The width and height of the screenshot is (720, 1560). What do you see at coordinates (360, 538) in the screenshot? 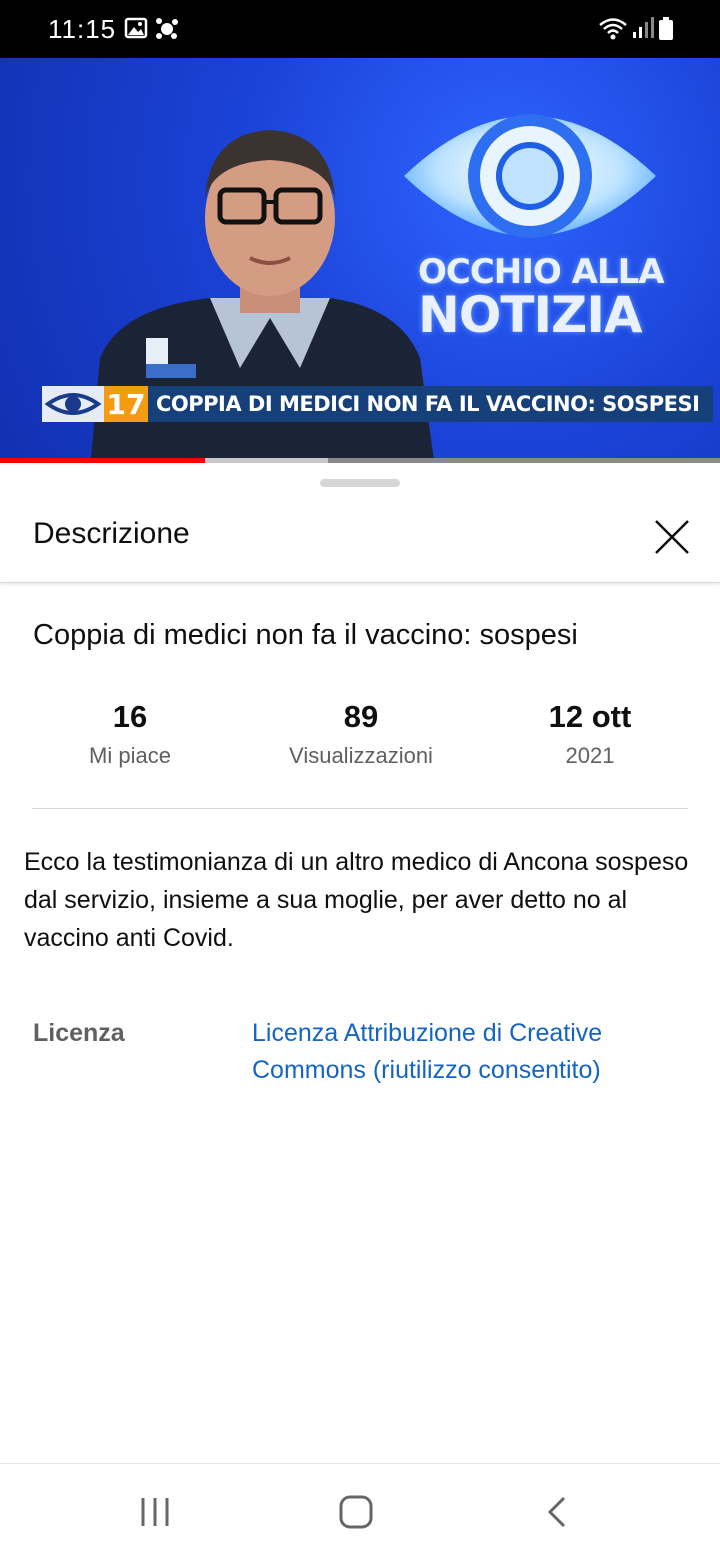
I see `sheet-header: Descrizione` at bounding box center [360, 538].